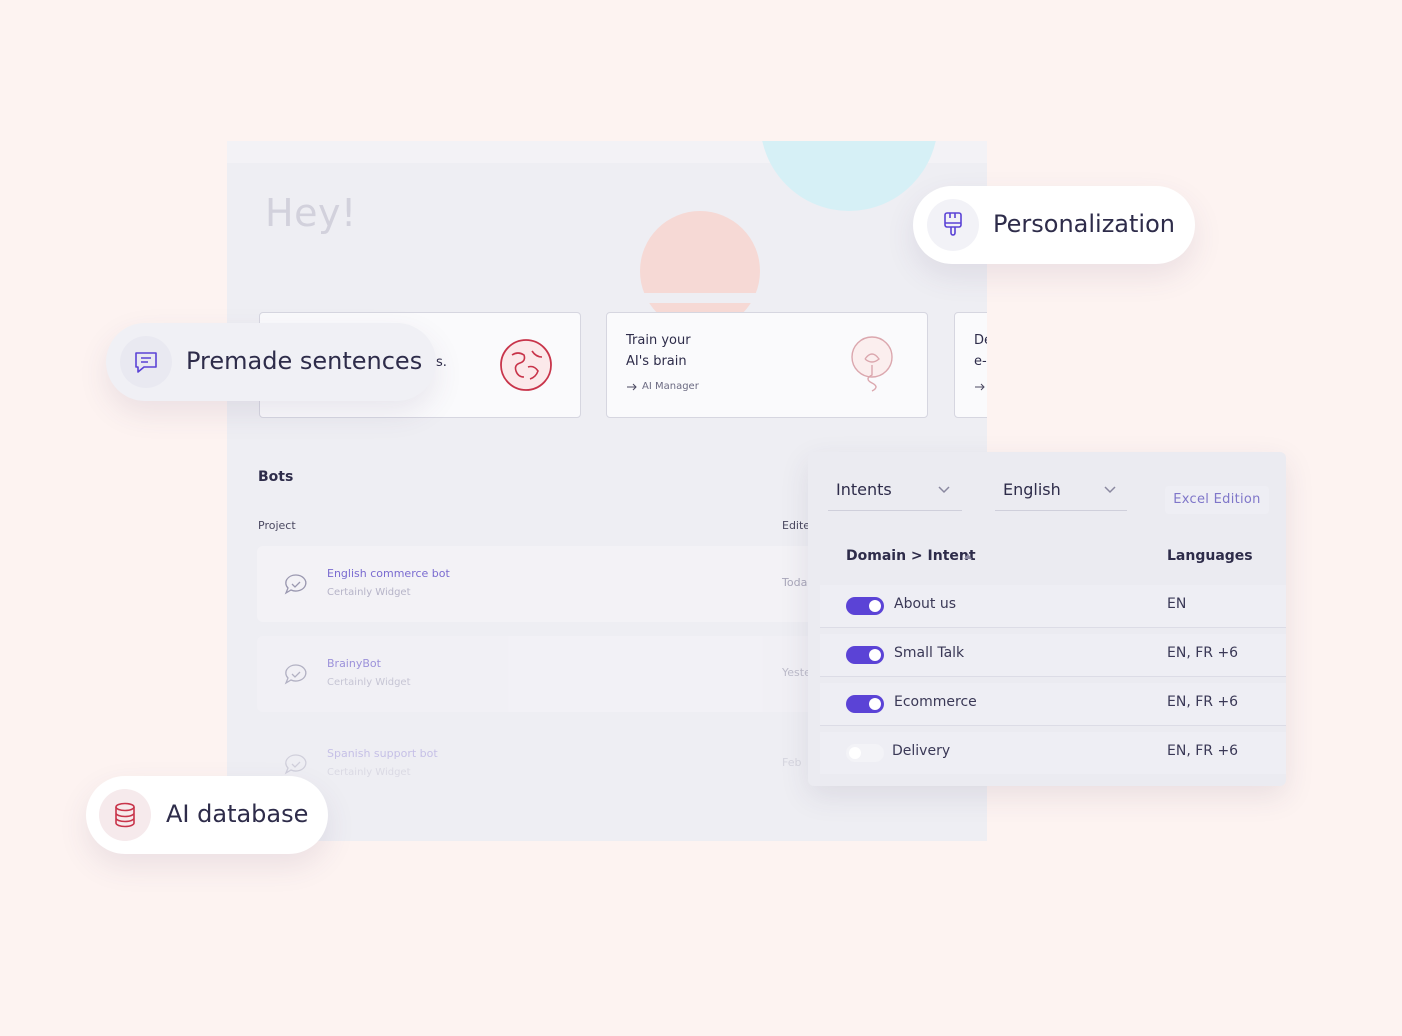  Describe the element at coordinates (388, 573) in the screenshot. I see `bot-name: English commerce bot` at that location.